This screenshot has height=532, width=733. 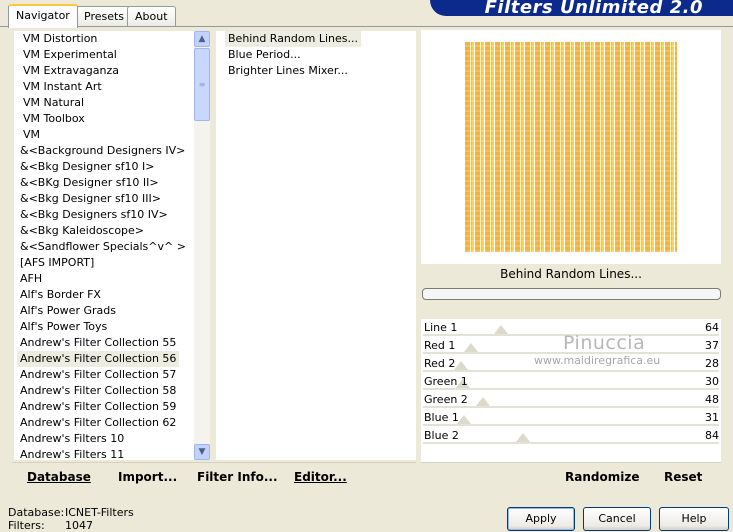 What do you see at coordinates (60, 295) in the screenshot?
I see `category-item: Alf's Border FX` at bounding box center [60, 295].